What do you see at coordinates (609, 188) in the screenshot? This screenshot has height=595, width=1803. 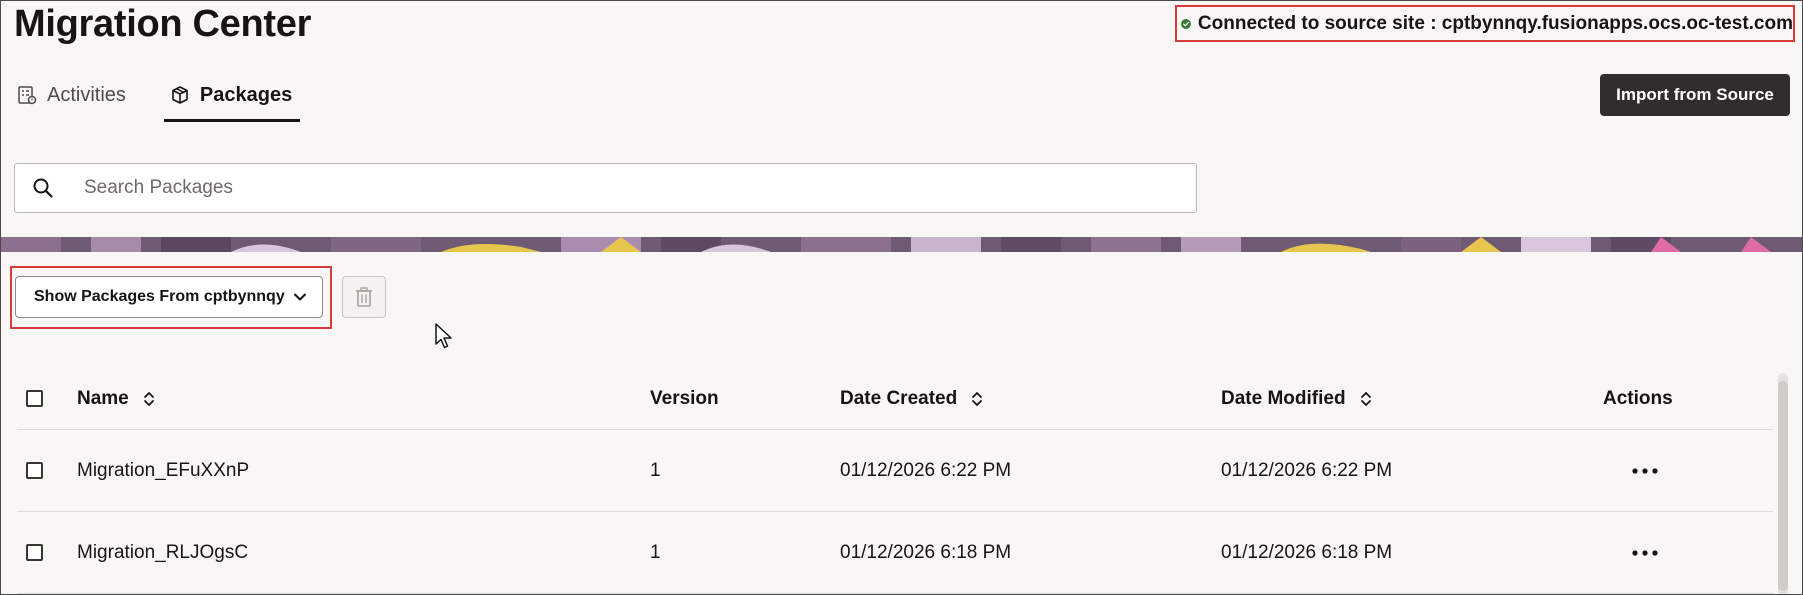 I see `search-input` at bounding box center [609, 188].